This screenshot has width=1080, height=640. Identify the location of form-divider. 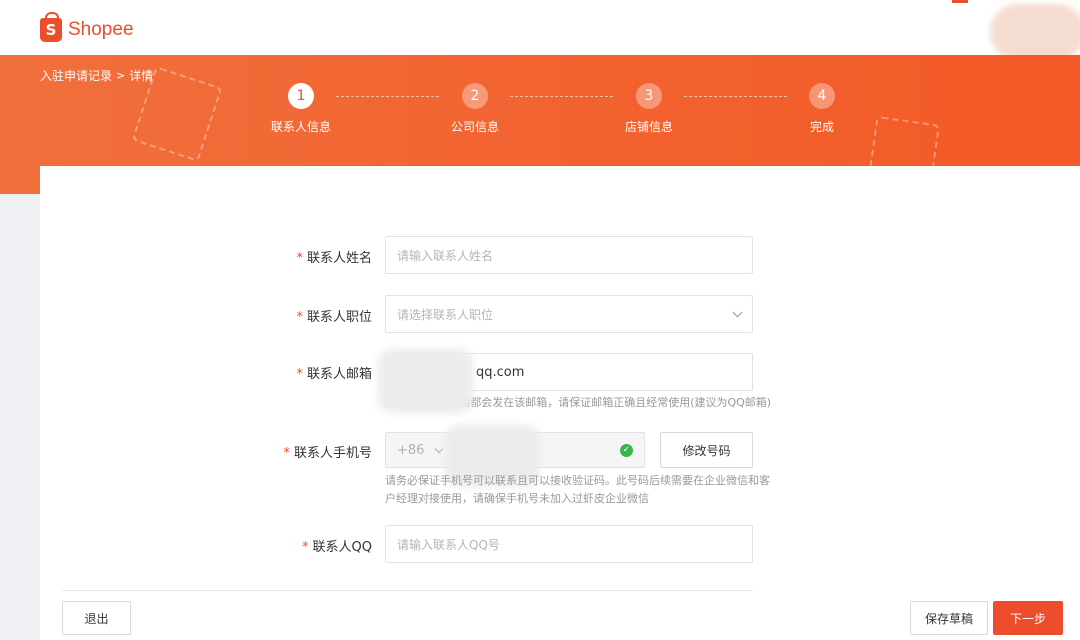
(407, 590).